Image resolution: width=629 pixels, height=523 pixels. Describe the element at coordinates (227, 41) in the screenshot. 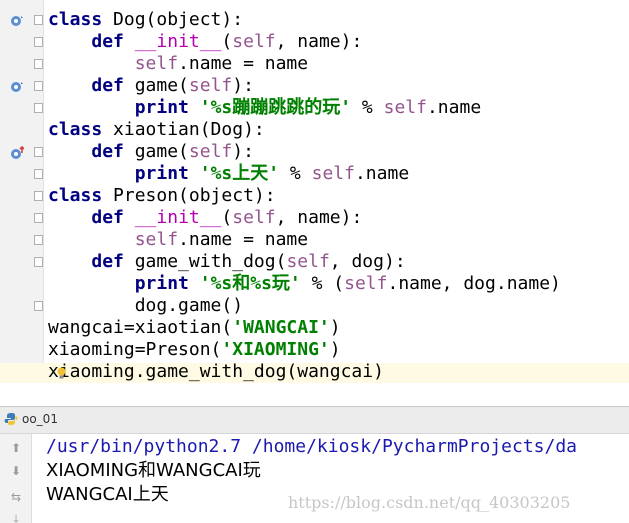

I see `code-token: (` at that location.